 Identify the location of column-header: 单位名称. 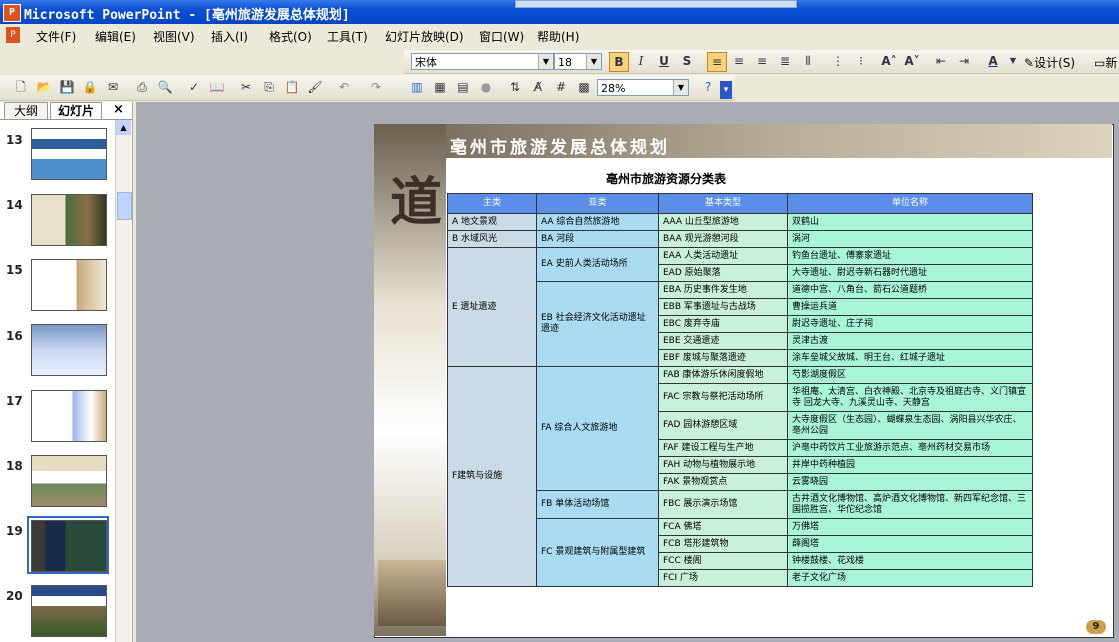
(910, 203).